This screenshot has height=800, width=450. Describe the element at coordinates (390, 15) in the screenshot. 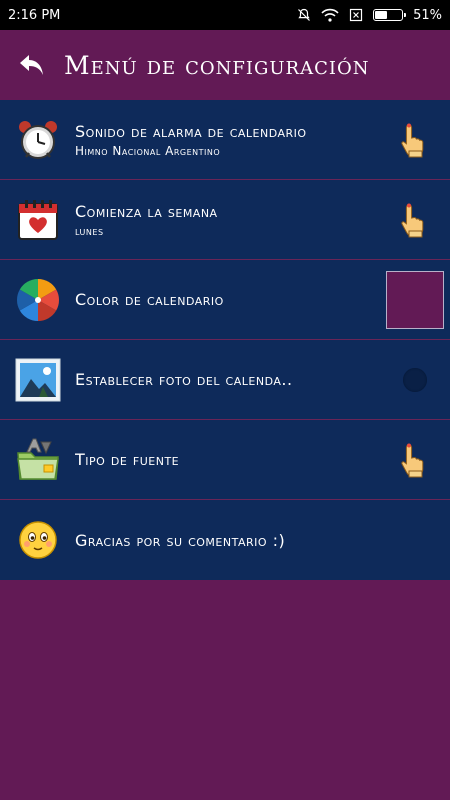

I see `battery-icon` at that location.